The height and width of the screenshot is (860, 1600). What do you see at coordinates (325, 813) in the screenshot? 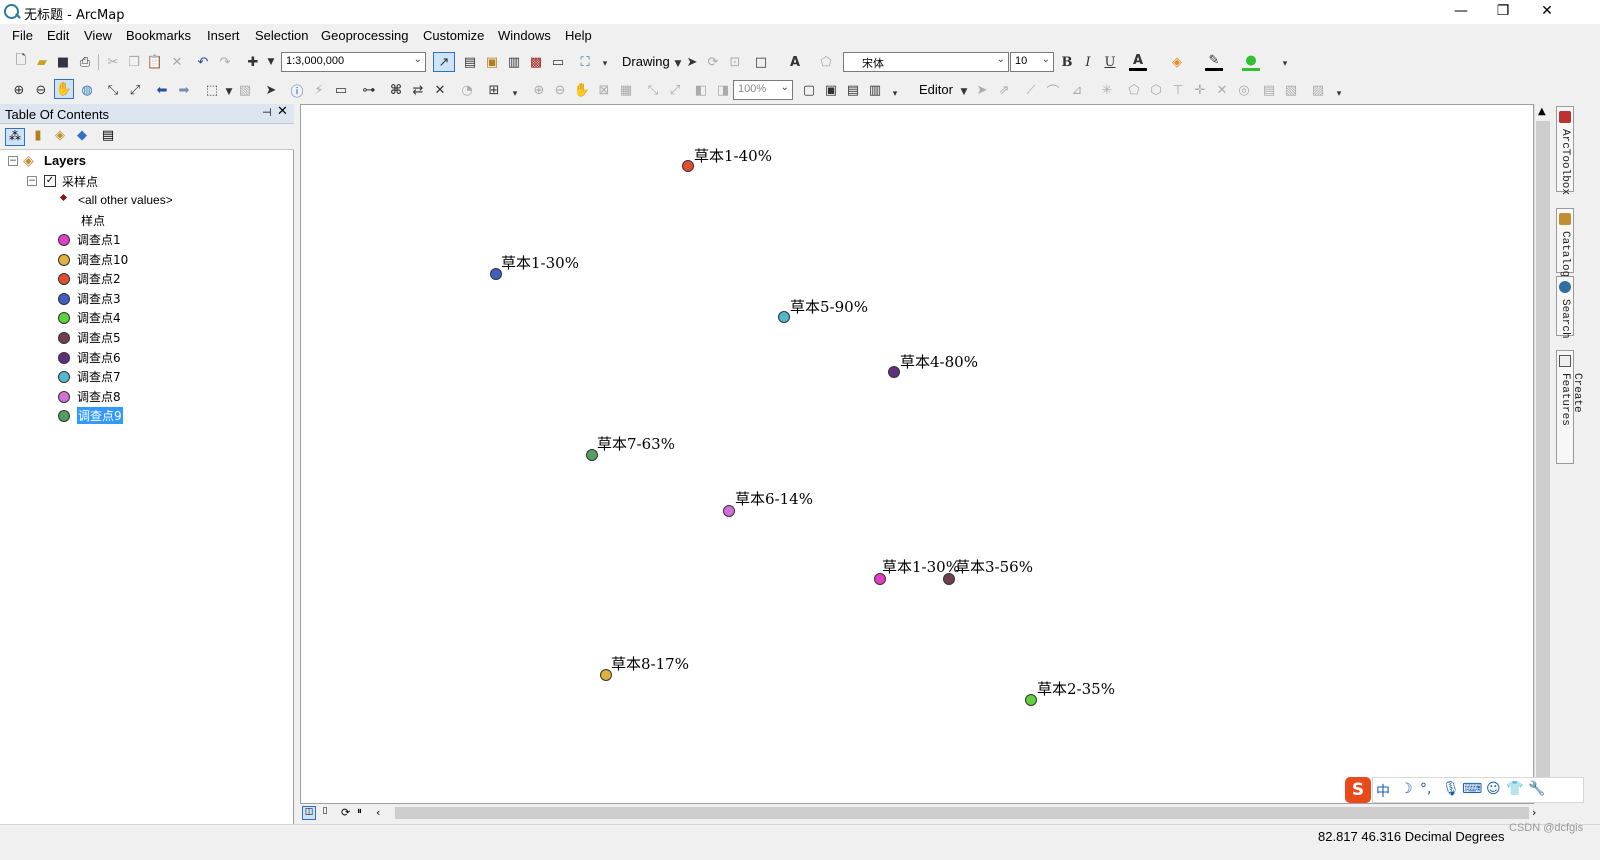
I see `layout-view-button: ▯` at bounding box center [325, 813].